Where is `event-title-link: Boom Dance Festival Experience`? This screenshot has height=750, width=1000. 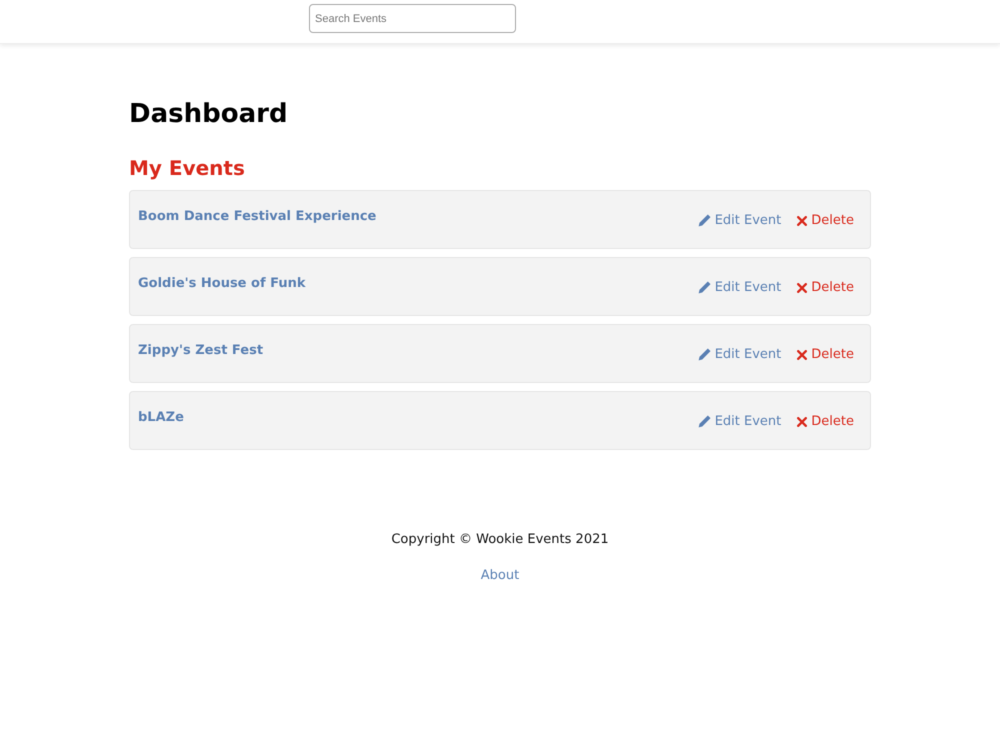
event-title-link: Boom Dance Festival Experience is located at coordinates (257, 217).